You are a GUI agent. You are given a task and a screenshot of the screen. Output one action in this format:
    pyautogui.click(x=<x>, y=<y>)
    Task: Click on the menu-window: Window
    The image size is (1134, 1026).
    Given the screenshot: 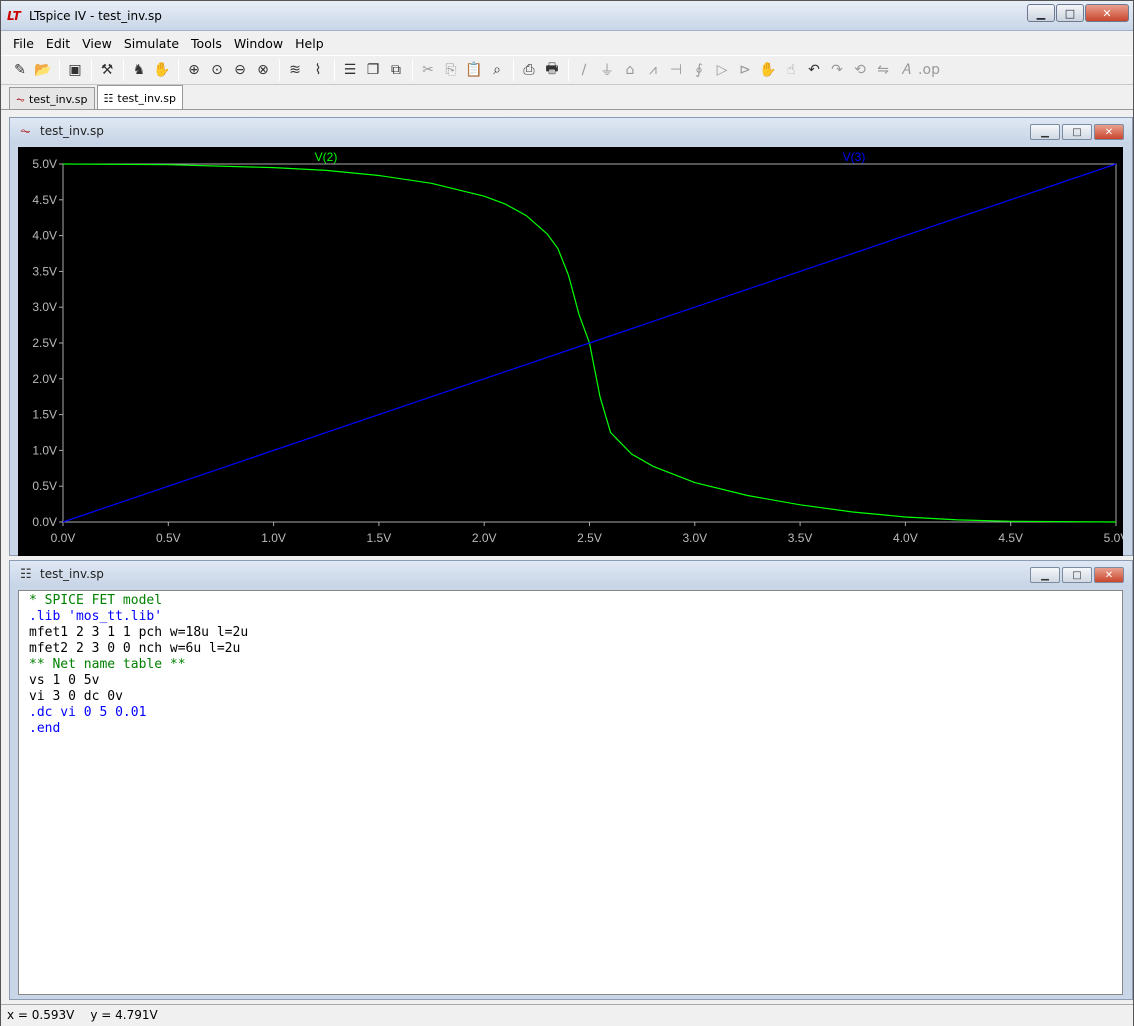 What is the action you would take?
    pyautogui.click(x=258, y=43)
    